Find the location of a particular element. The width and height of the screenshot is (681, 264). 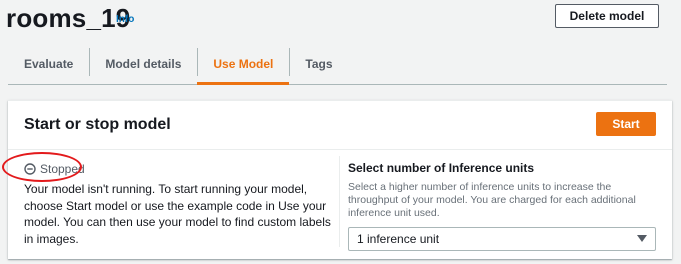

delete-model-button: Delete model is located at coordinates (607, 16).